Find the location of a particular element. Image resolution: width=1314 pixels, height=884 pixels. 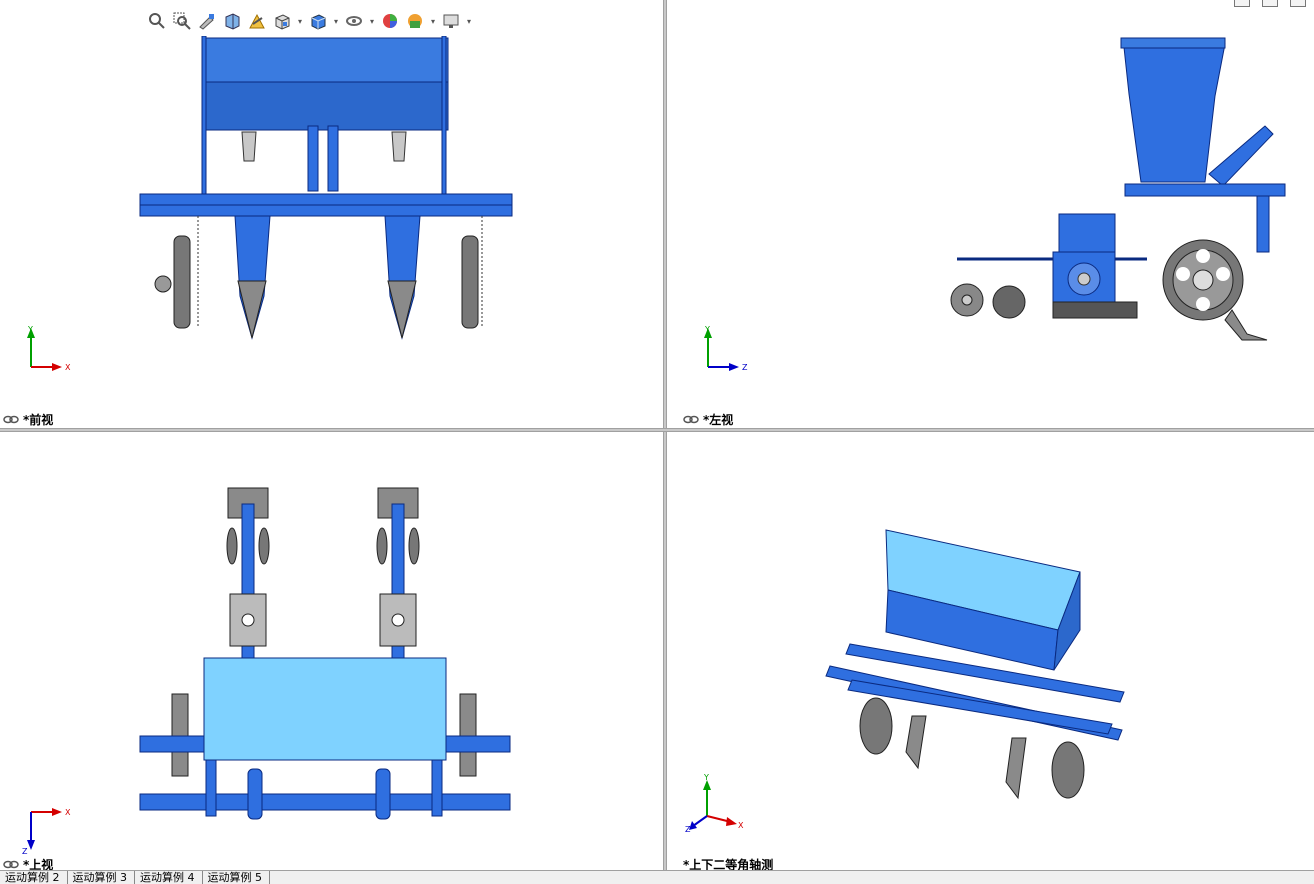

coordinate-triad: X Z is located at coordinates (46, 832).